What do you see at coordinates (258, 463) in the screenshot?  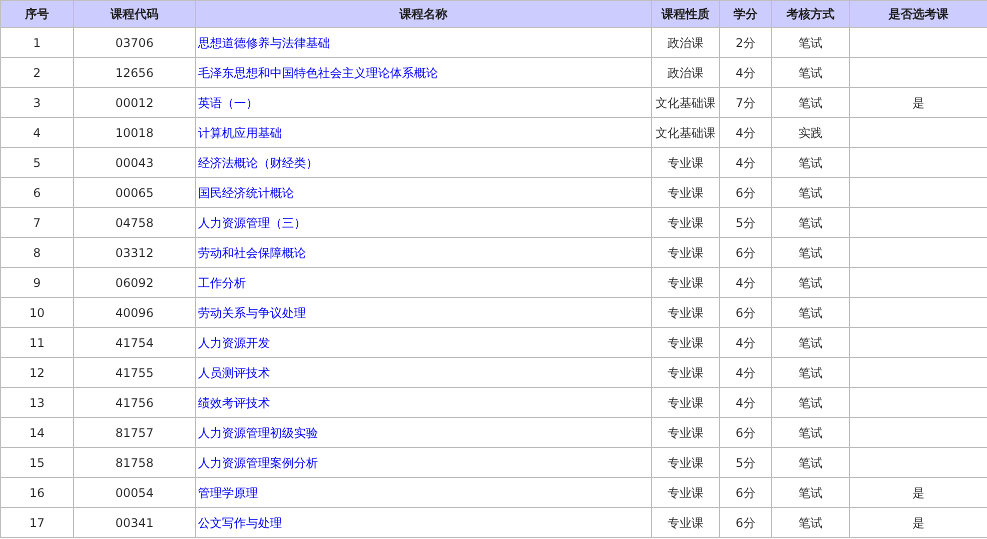 I see `course-link: 人力资源管理案例分析` at bounding box center [258, 463].